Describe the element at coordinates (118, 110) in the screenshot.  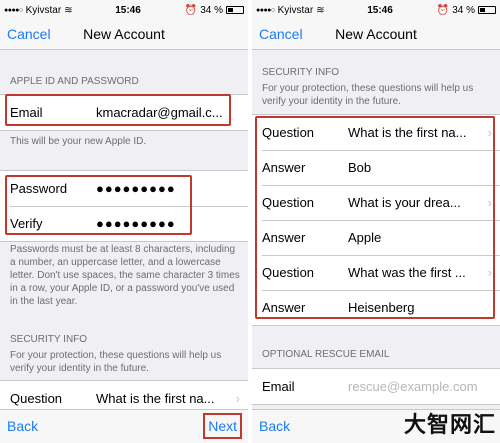
I see `email-highlight` at that location.